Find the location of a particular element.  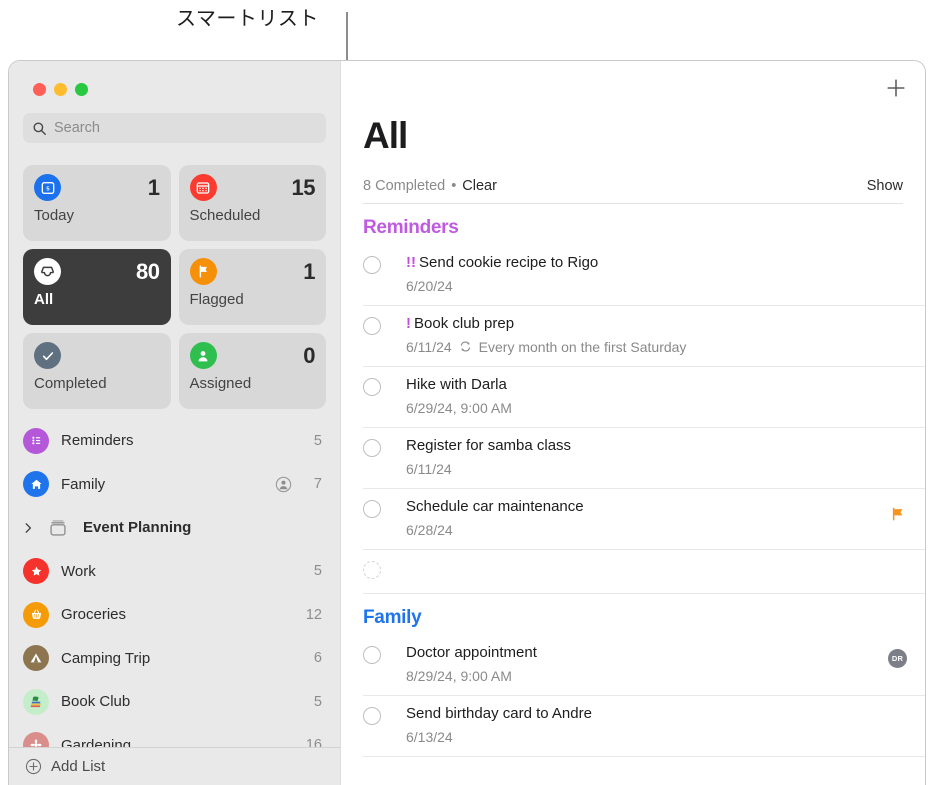

smart-list-scheduled: 15 Scheduled is located at coordinates (252, 203).